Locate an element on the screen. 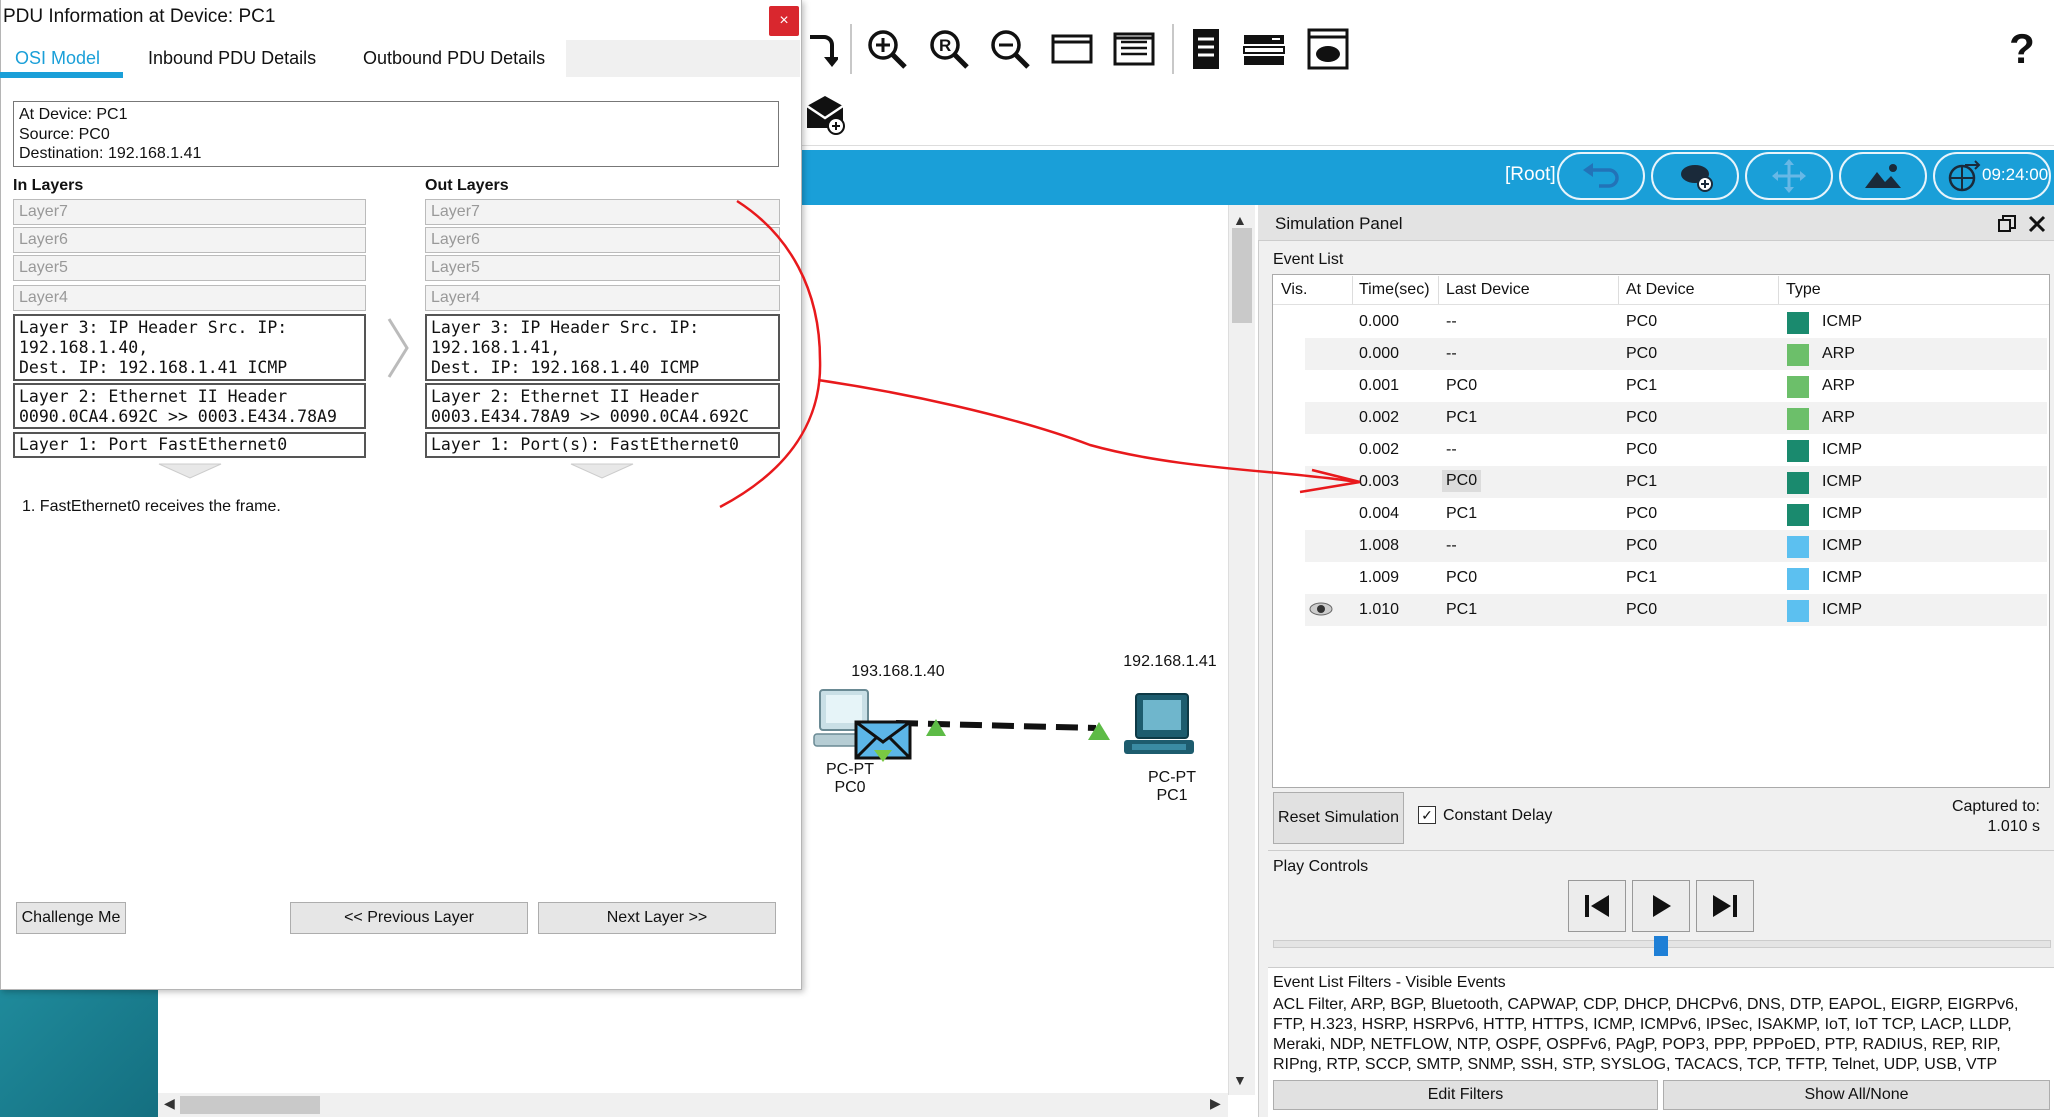  col-last-device: Last Device is located at coordinates (1488, 290).